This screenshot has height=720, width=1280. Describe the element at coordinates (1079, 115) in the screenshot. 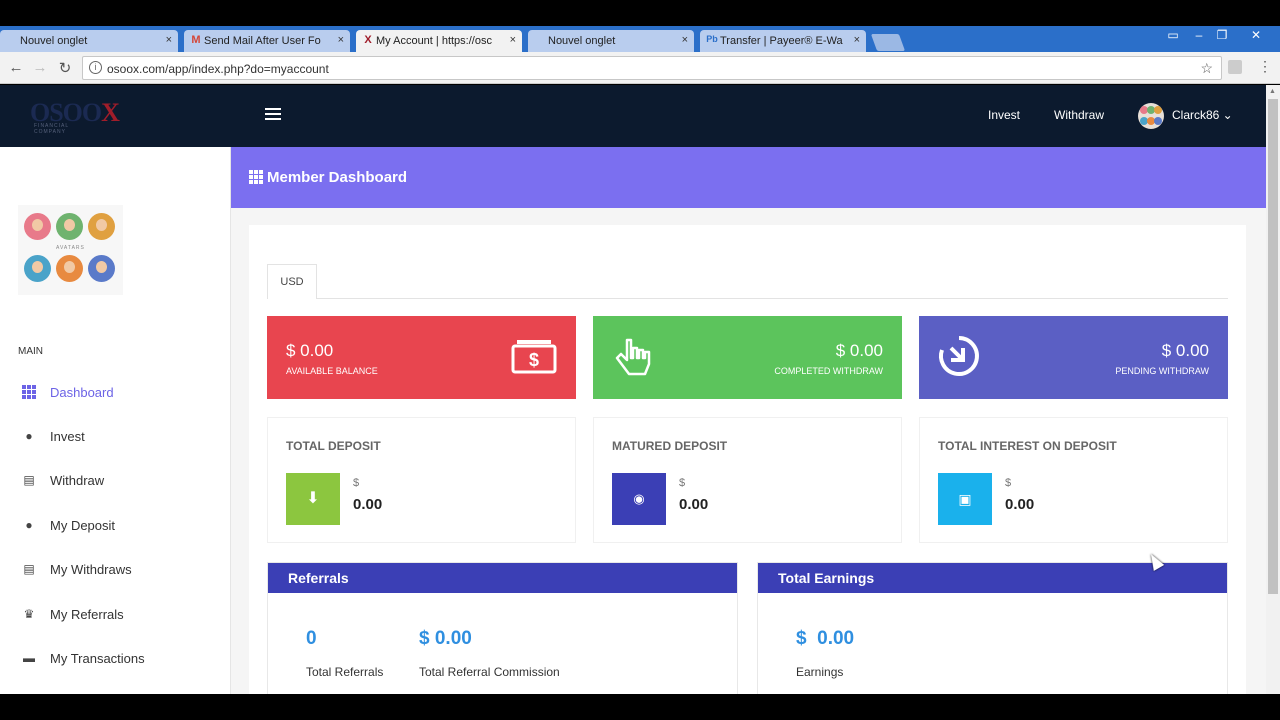

I see `nav-withdraw-link: Withdraw` at that location.